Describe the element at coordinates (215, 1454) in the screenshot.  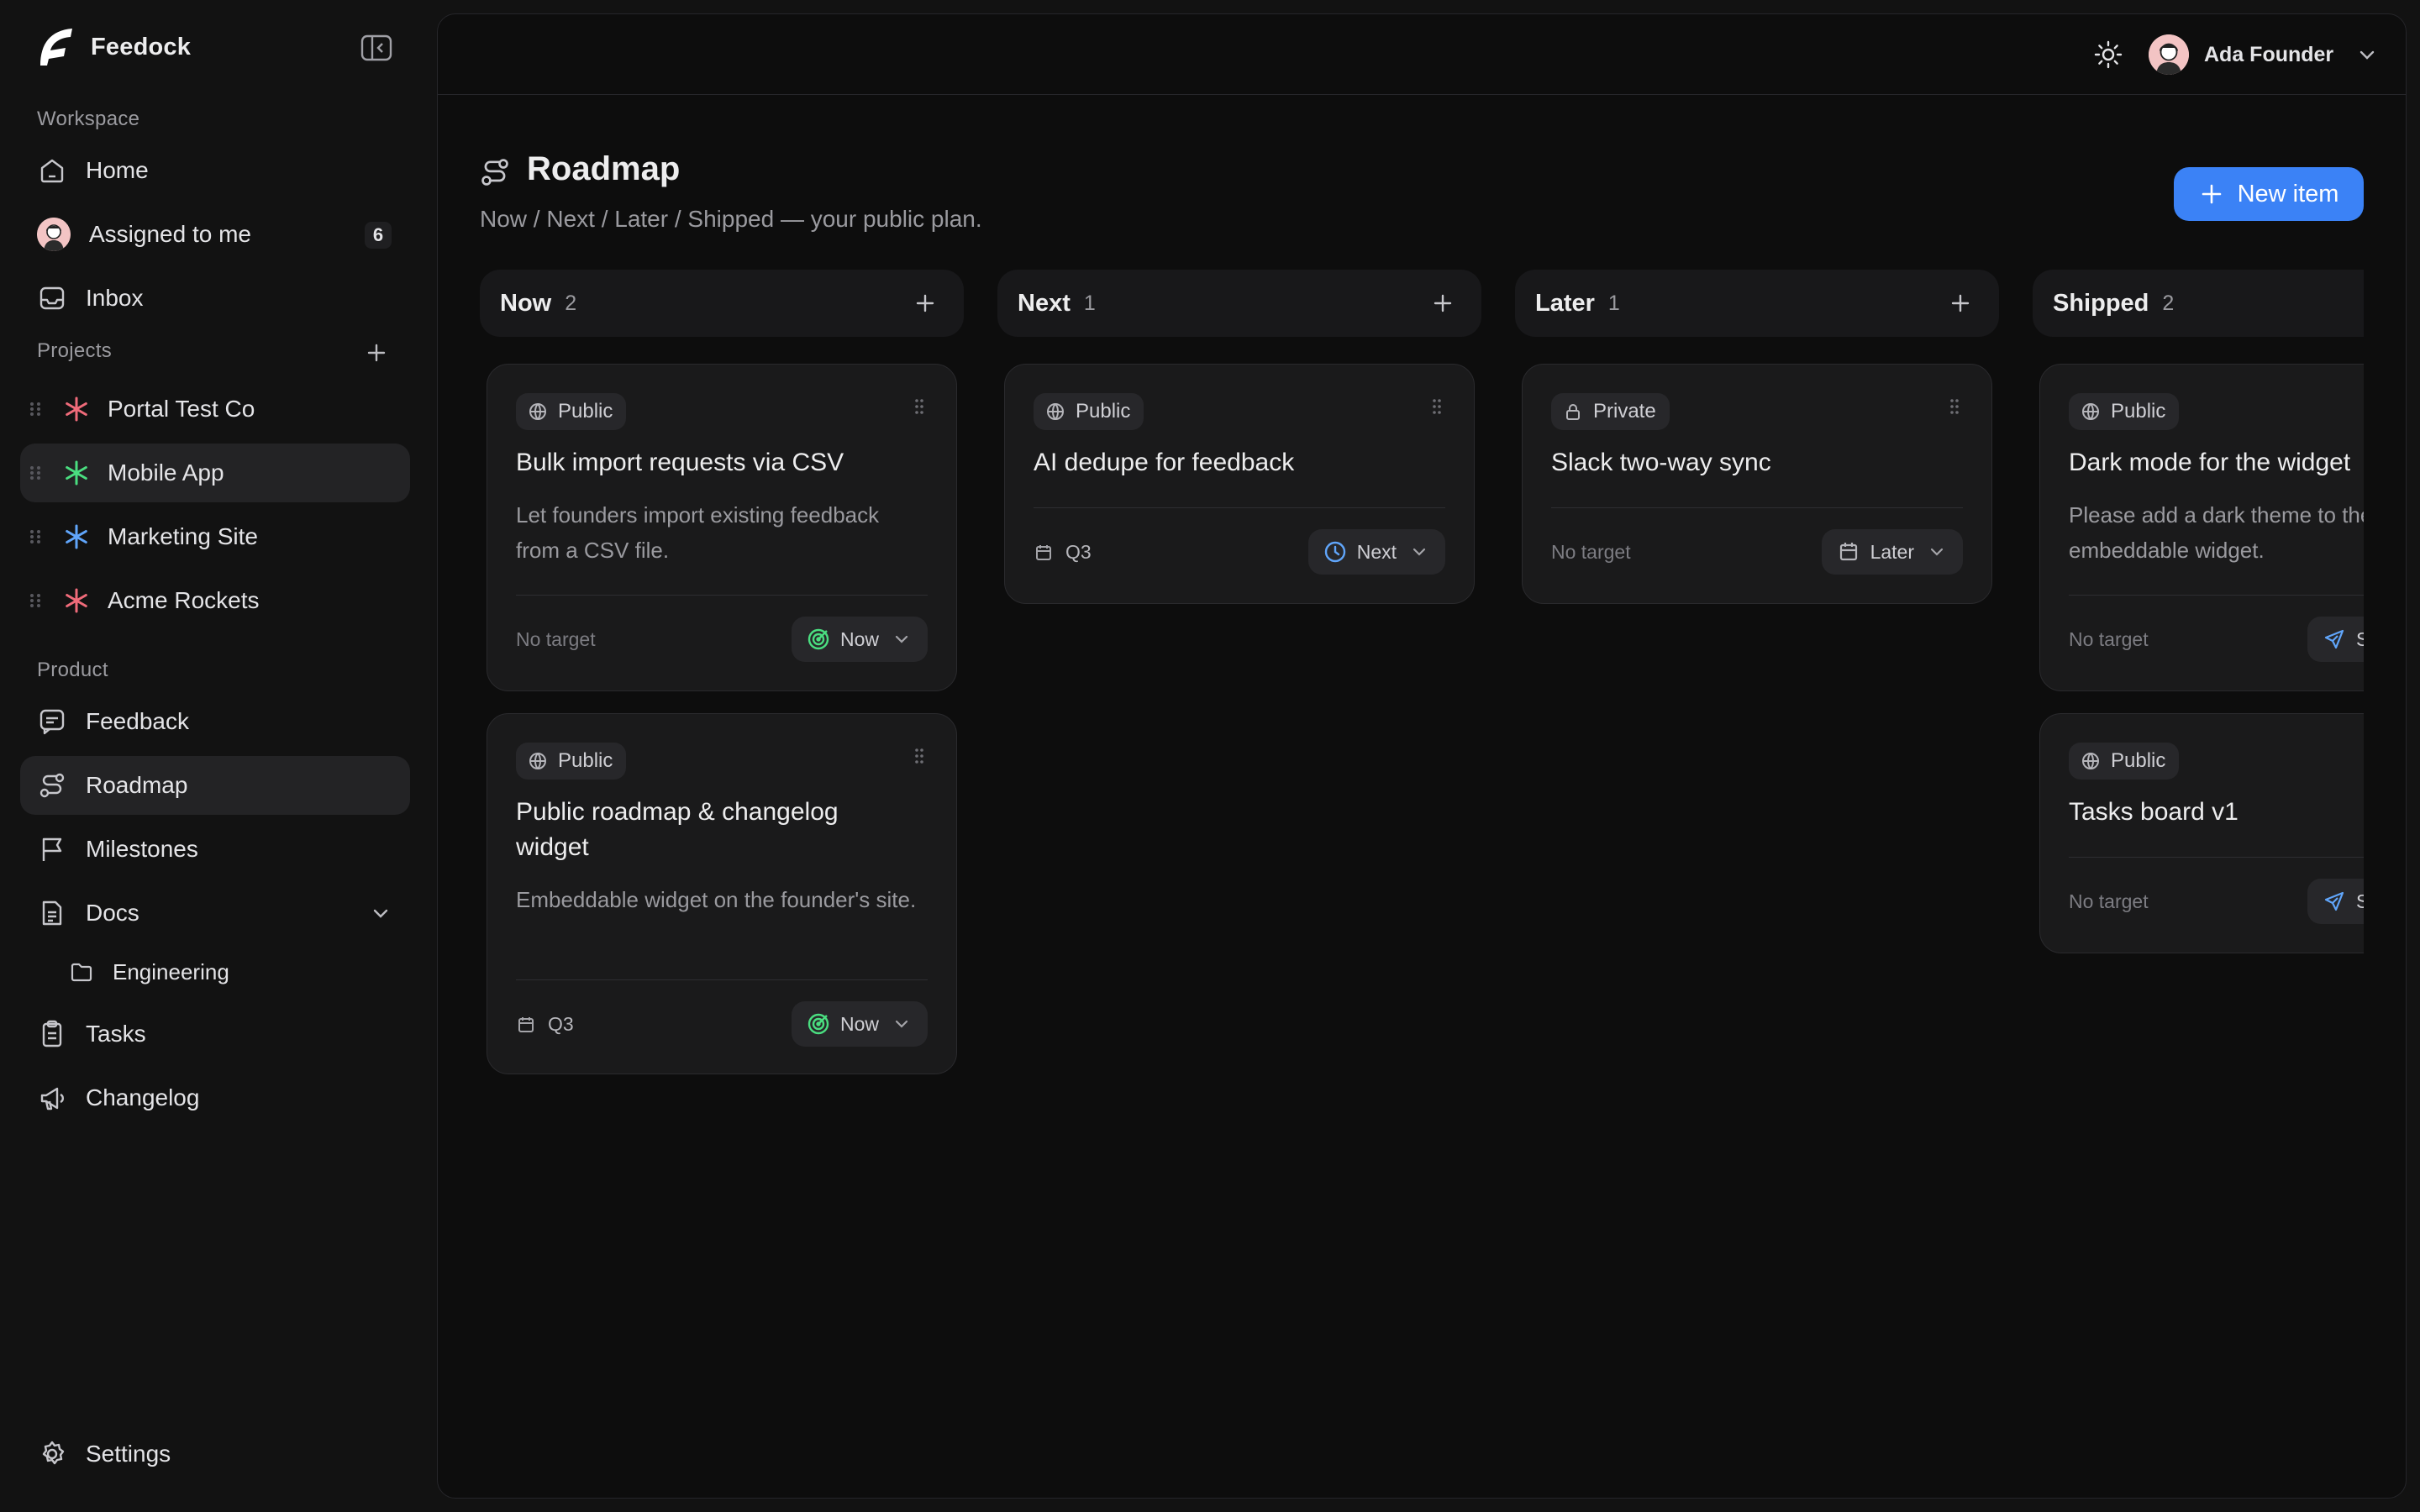
I see `nav-settings: Settings` at that location.